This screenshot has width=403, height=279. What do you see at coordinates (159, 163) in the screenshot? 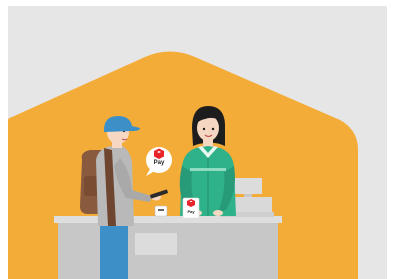
I see `pay-bubble-label: Pay` at bounding box center [159, 163].